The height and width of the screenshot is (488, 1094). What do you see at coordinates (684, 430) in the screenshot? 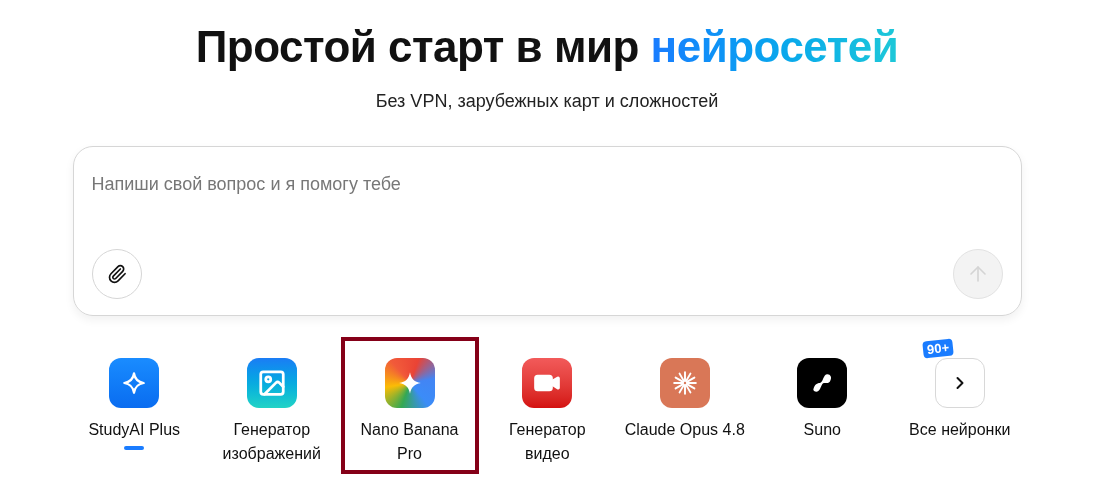
I see `model-label: Claude Opus 4.8` at bounding box center [684, 430].